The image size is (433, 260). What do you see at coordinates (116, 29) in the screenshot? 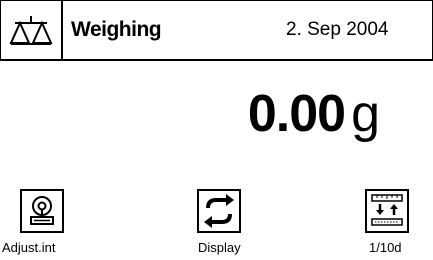
I see `page-title: Weighing` at bounding box center [116, 29].